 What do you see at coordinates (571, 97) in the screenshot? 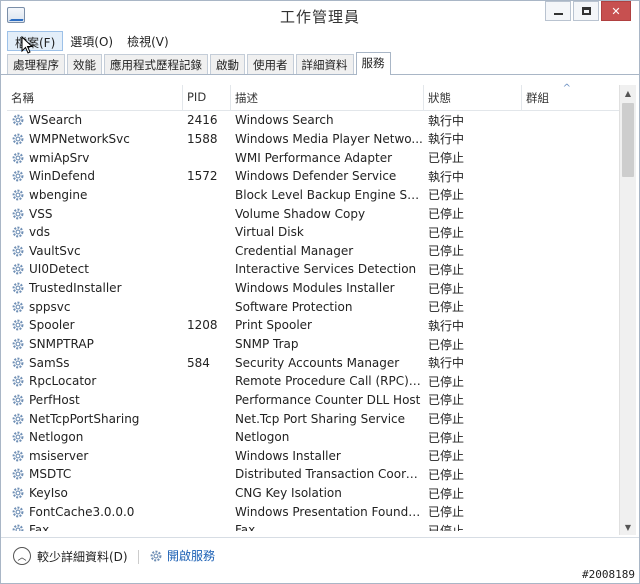
I see `column-header-group: 群組 ^` at bounding box center [571, 97].